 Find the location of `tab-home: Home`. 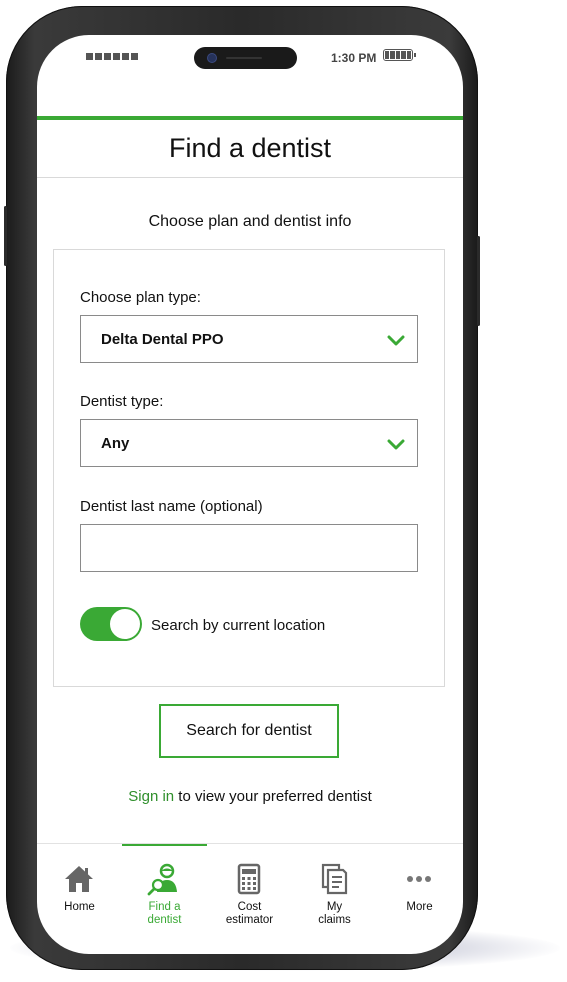

tab-home: Home is located at coordinates (79, 894).